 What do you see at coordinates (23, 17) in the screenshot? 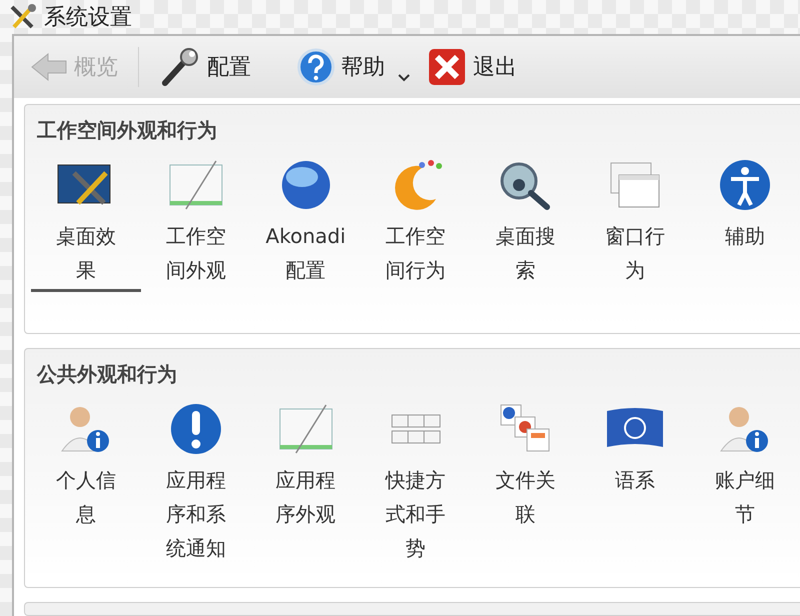
I see `tools-icon` at bounding box center [23, 17].